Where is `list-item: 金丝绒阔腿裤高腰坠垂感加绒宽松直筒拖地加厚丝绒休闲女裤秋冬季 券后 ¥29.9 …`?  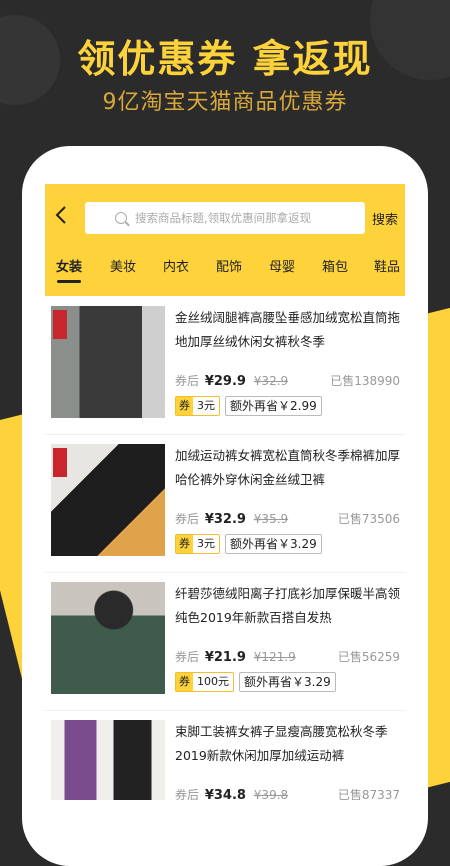
list-item: 金丝绒阔腿裤高腰坠垂感加绒宽松直筒拖地加厚丝绒休闲女裤秋冬季 券后 ¥29.9 … is located at coordinates (225, 365).